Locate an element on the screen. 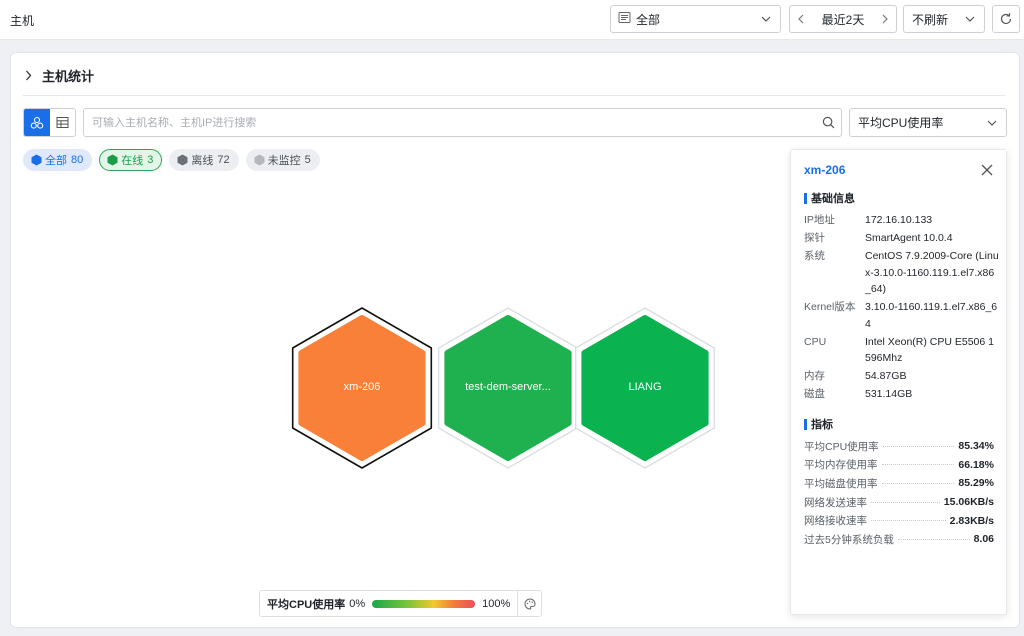 This screenshot has height=636, width=1024. table-icon is located at coordinates (62, 122).